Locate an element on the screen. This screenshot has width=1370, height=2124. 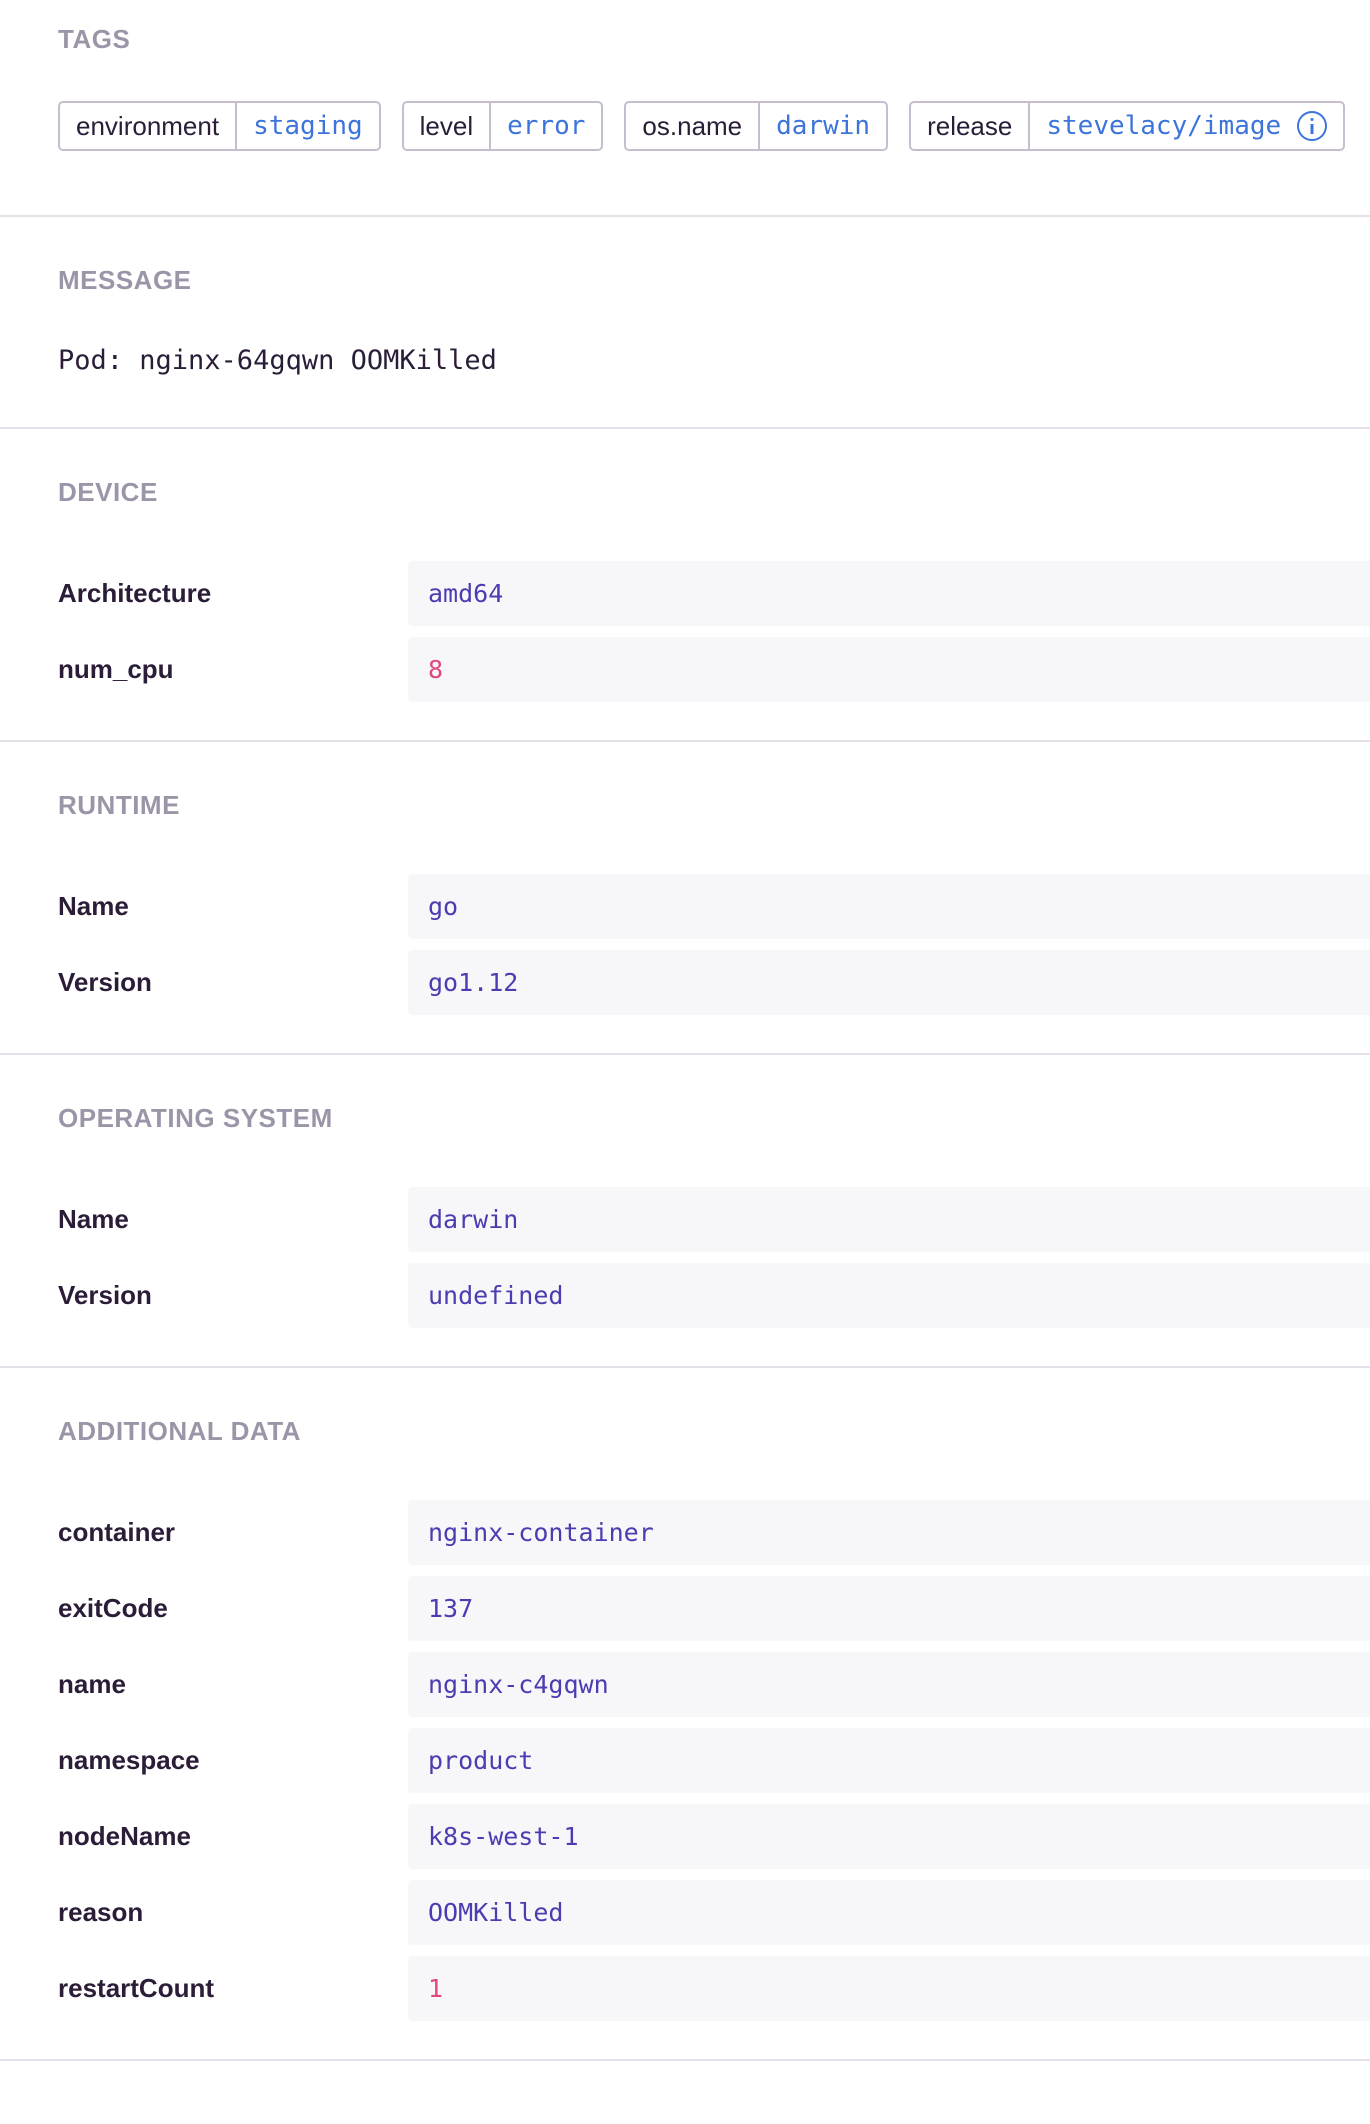
kv-row-name: Name go is located at coordinates (714, 906).